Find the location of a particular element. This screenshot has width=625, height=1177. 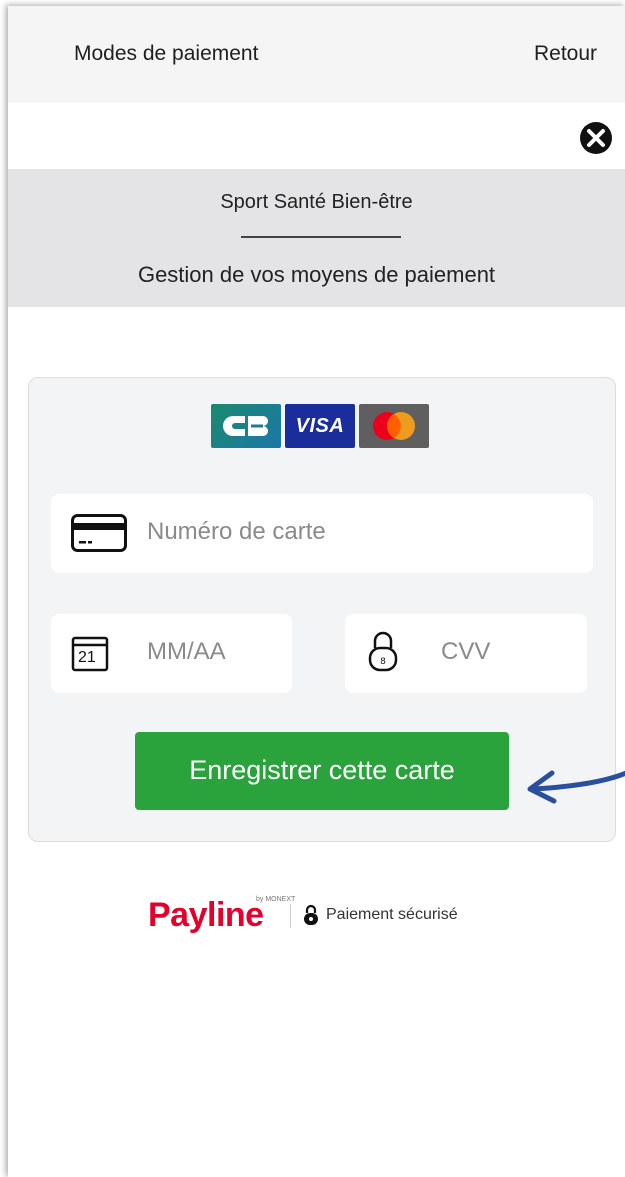

back-link: Retour is located at coordinates (565, 54).